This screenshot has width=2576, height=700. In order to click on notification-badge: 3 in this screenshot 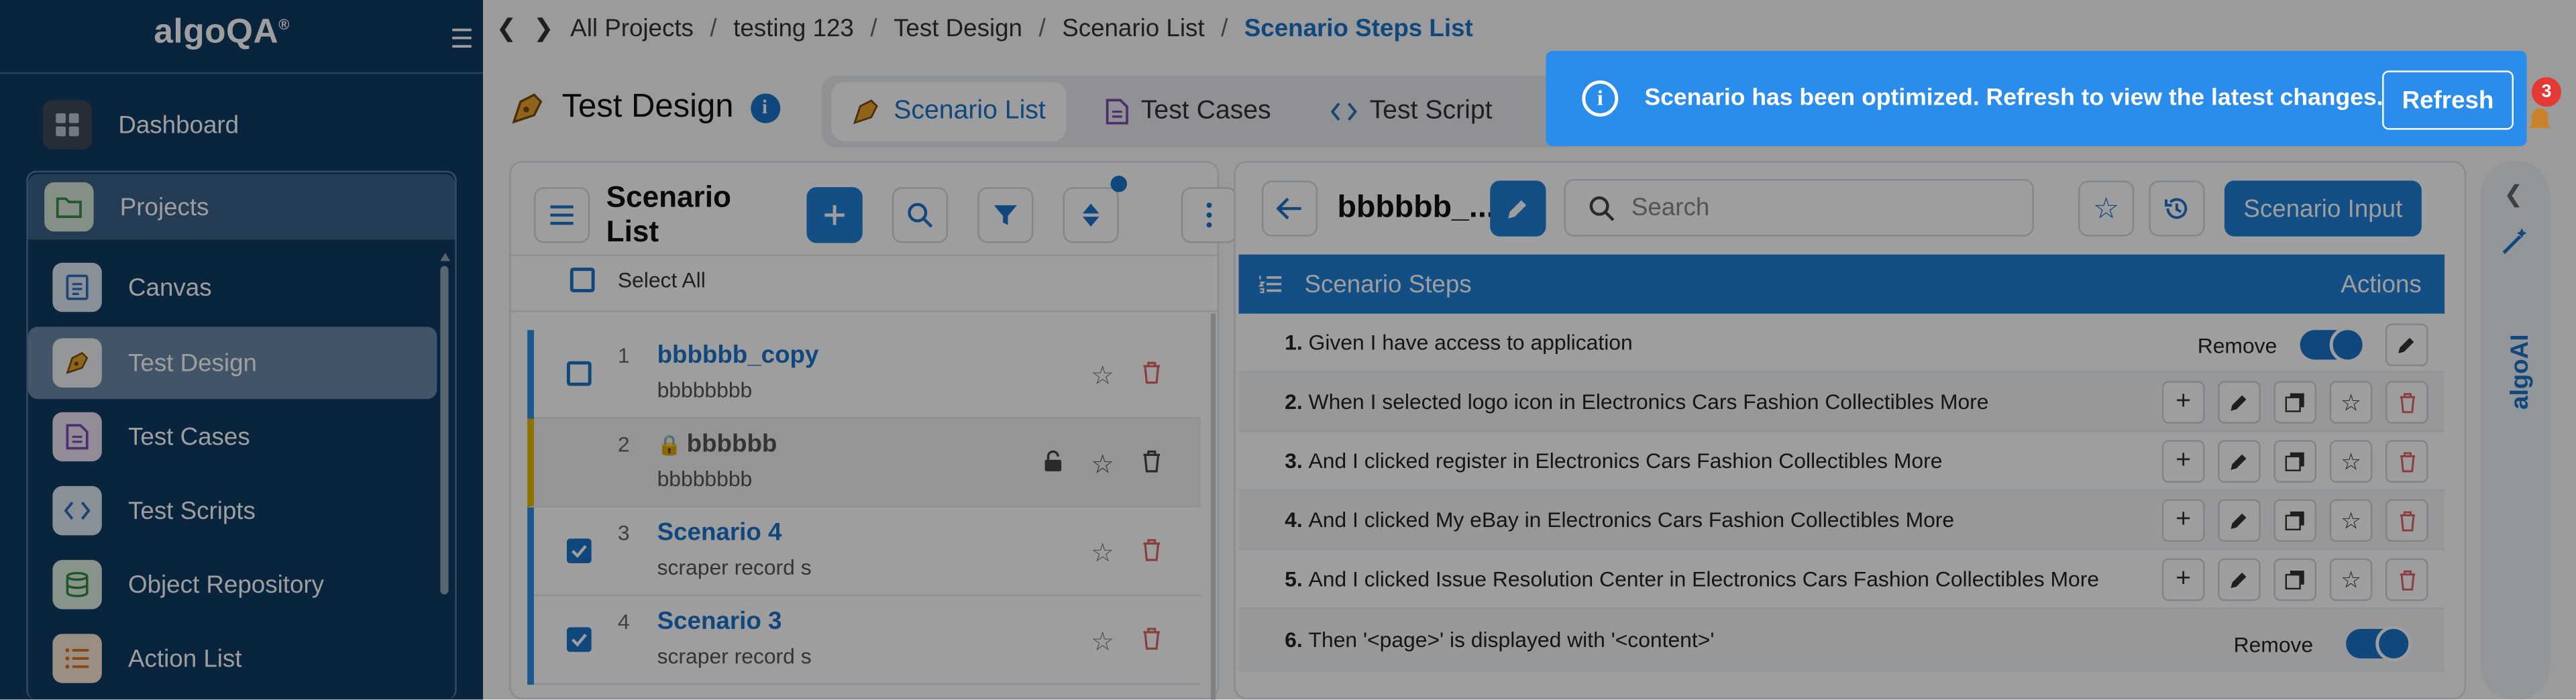, I will do `click(2546, 92)`.